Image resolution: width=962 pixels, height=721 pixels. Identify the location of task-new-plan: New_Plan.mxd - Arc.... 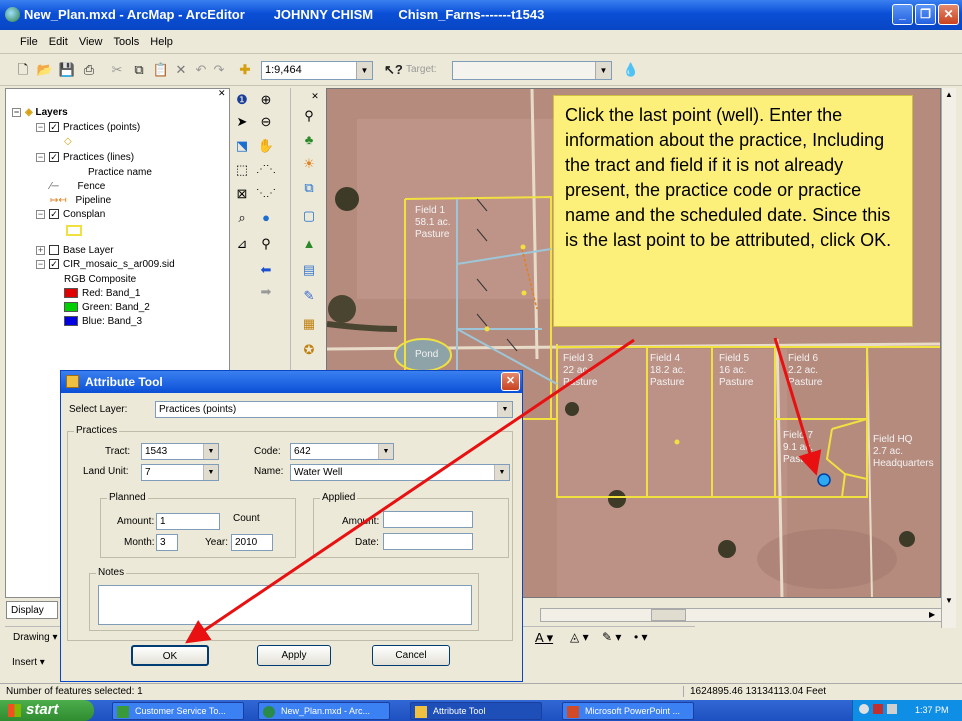
(324, 711).